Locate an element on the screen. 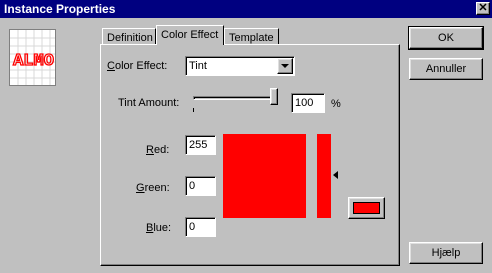 The image size is (492, 273). tab-definition-label: Definition is located at coordinates (130, 38).